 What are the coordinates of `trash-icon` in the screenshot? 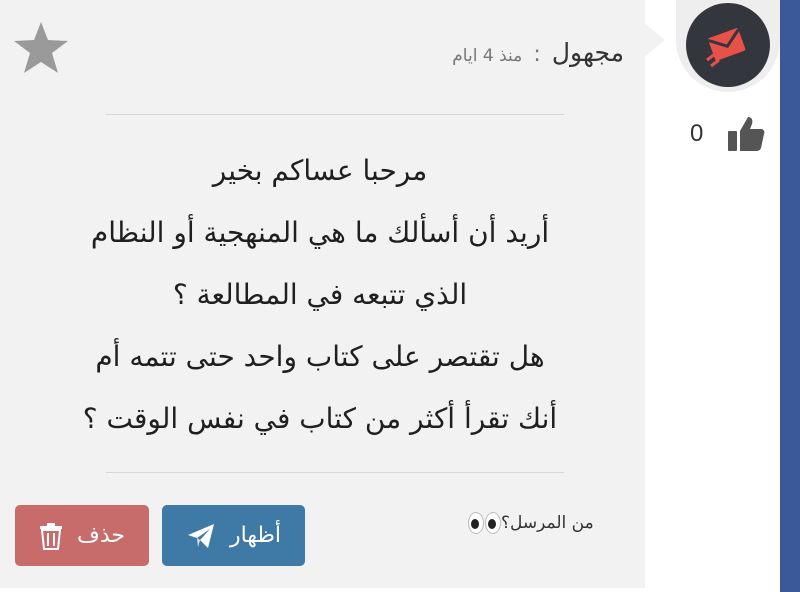 It's located at (51, 536).